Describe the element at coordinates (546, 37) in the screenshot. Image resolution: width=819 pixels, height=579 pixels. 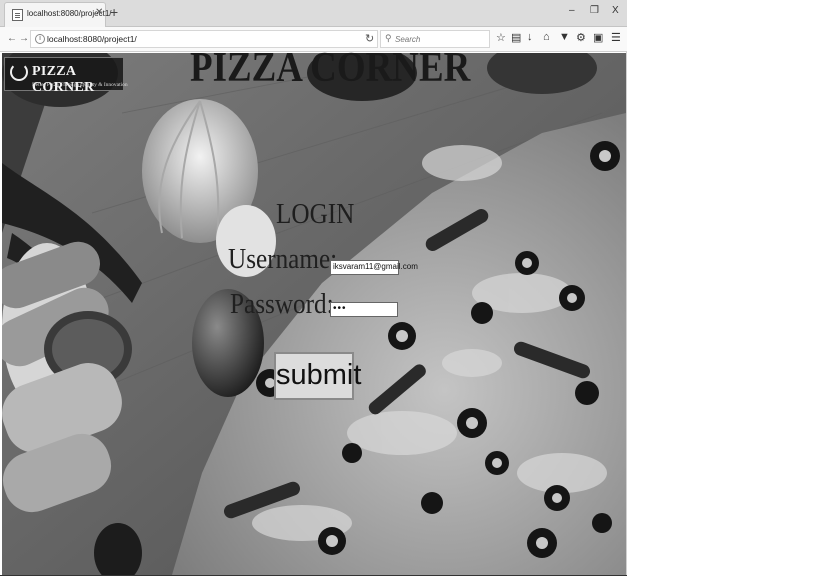
I see `home-icon: ⌂` at that location.